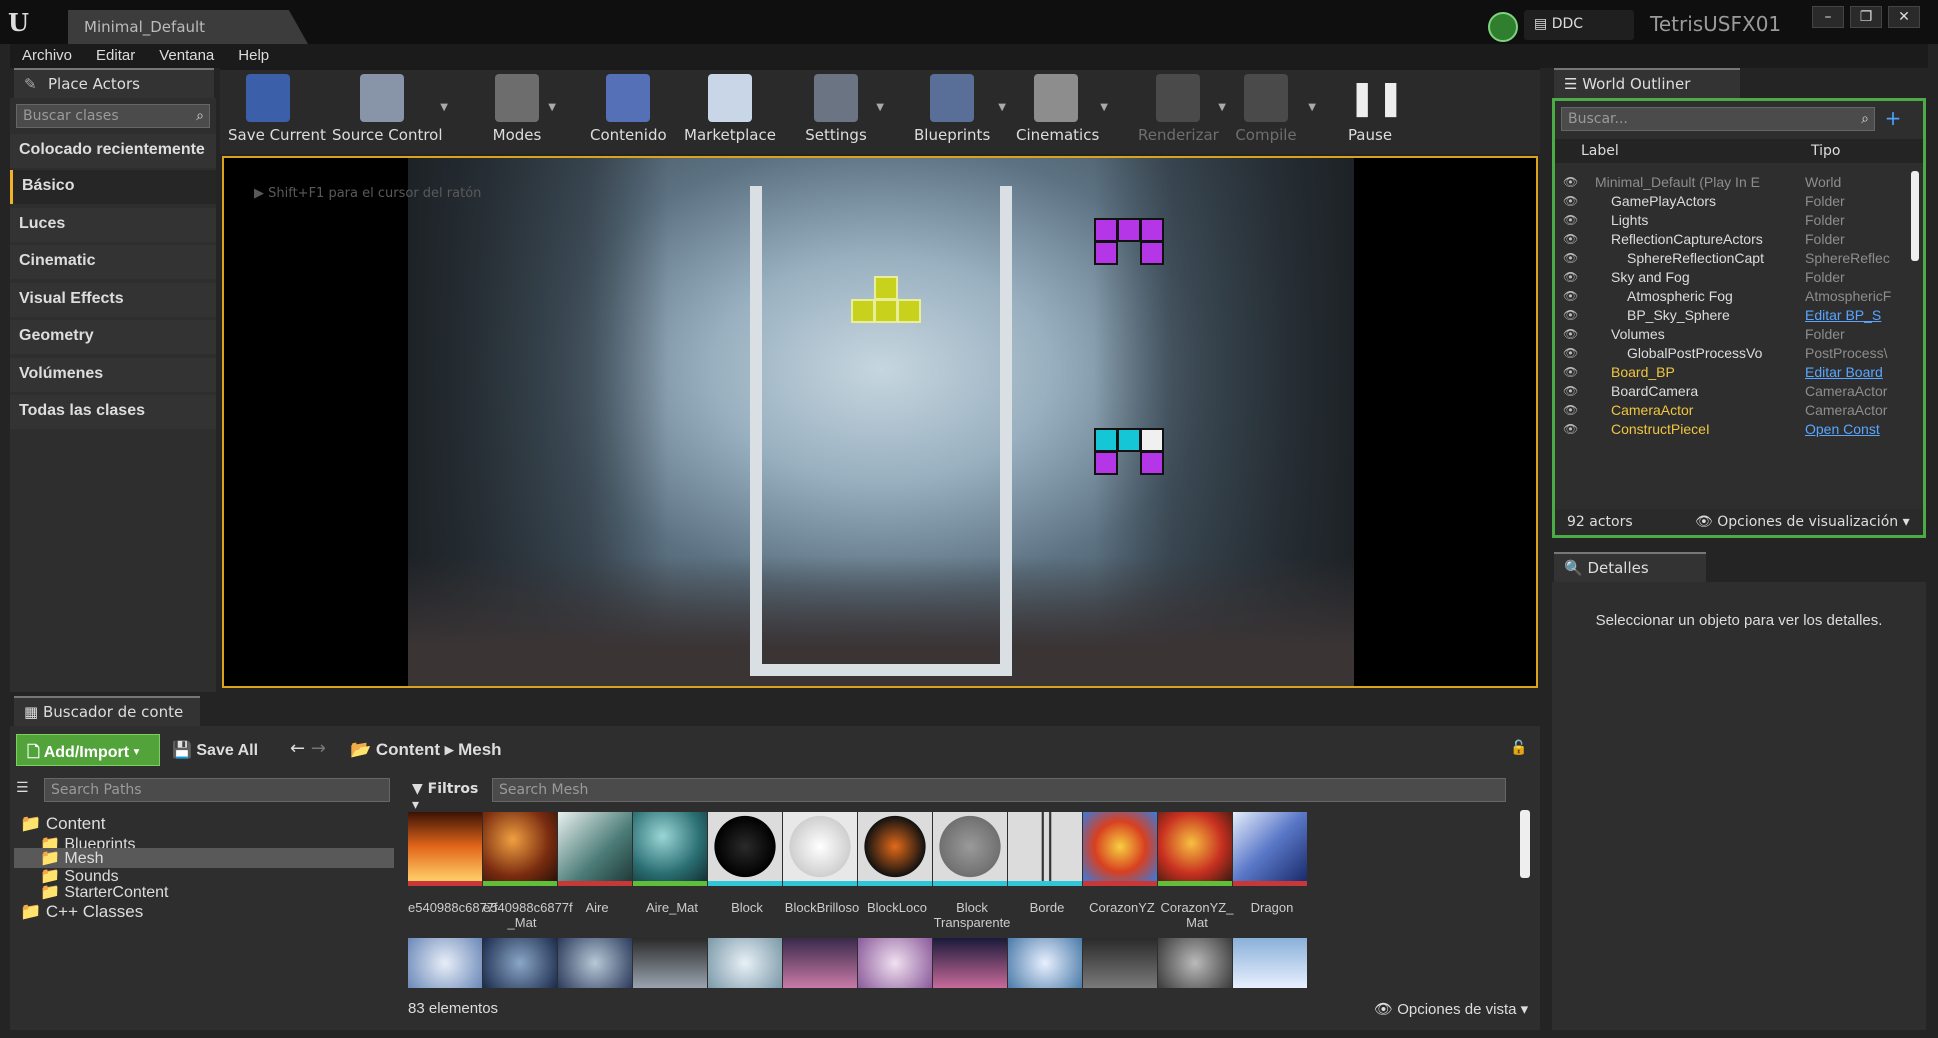 The image size is (1938, 1038). What do you see at coordinates (453, 863) in the screenshot?
I see `asset-tile: e540988c6877f` at bounding box center [453, 863].